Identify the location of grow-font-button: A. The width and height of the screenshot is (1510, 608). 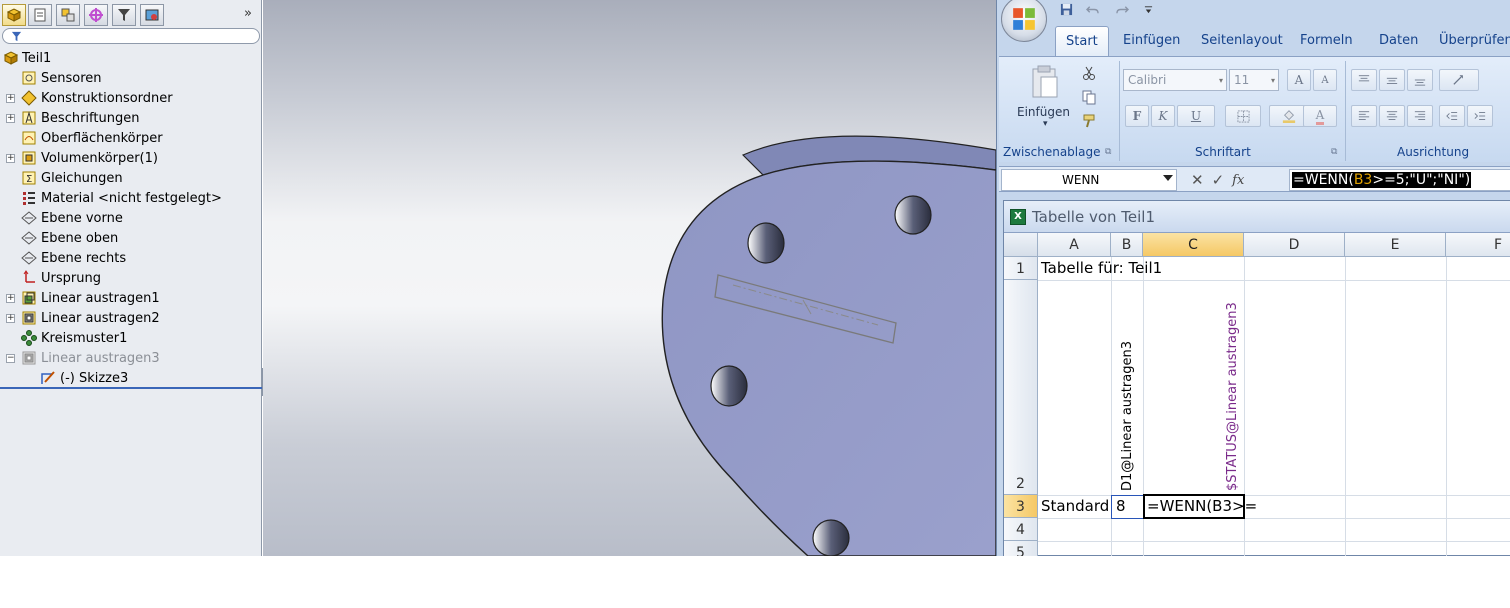
(1299, 80).